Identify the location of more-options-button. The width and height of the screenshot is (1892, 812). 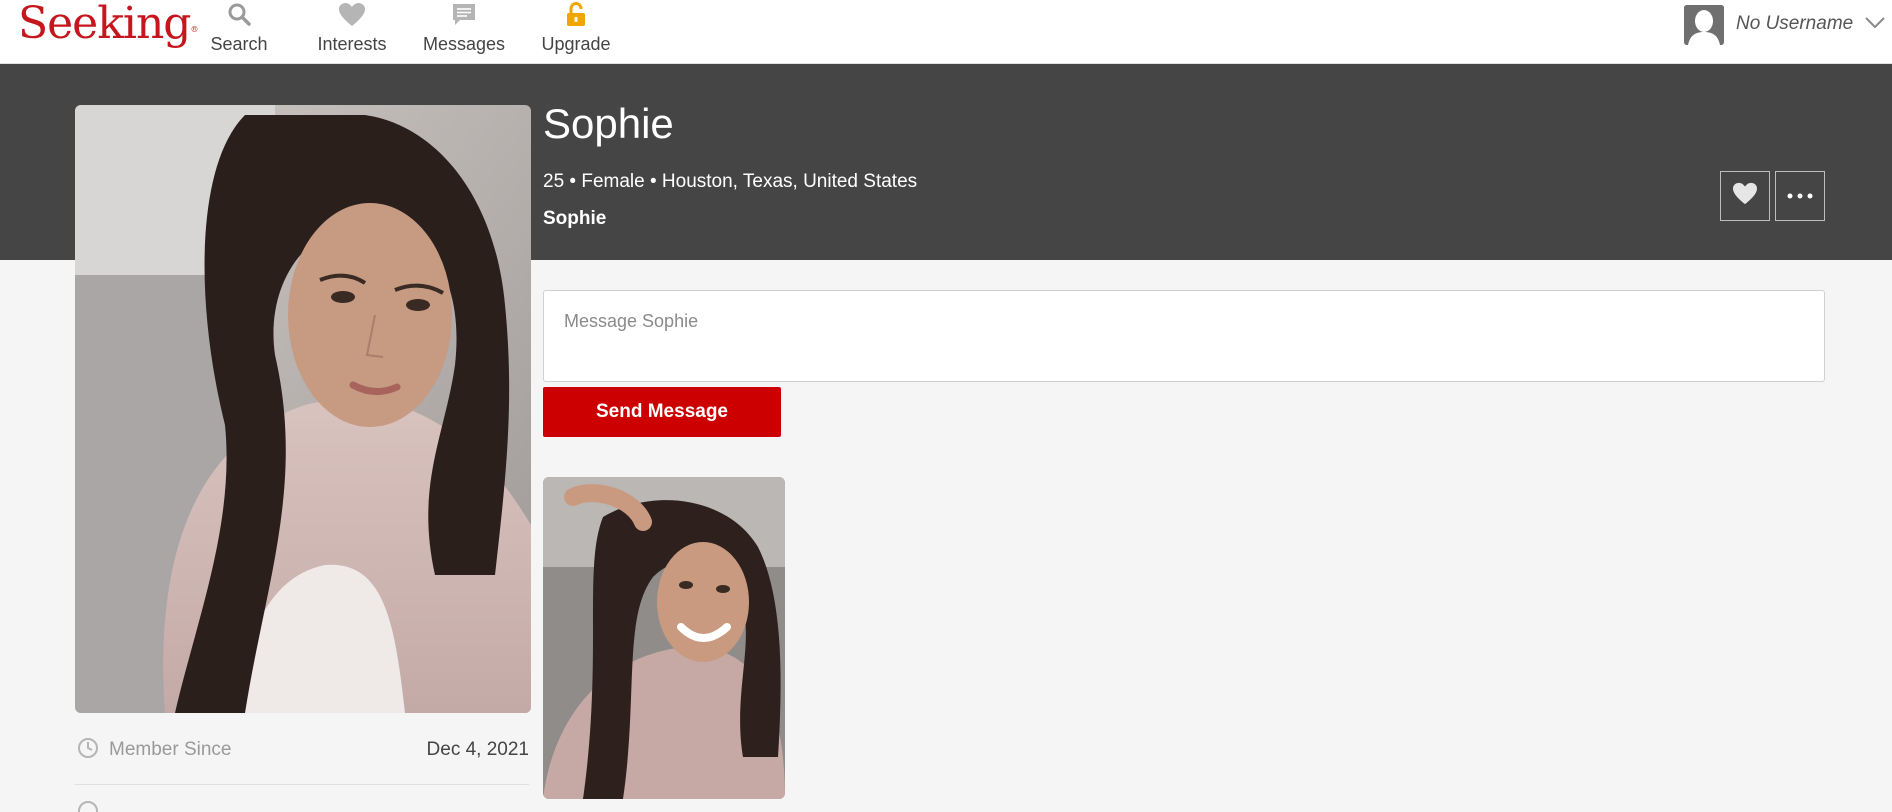
(1800, 196).